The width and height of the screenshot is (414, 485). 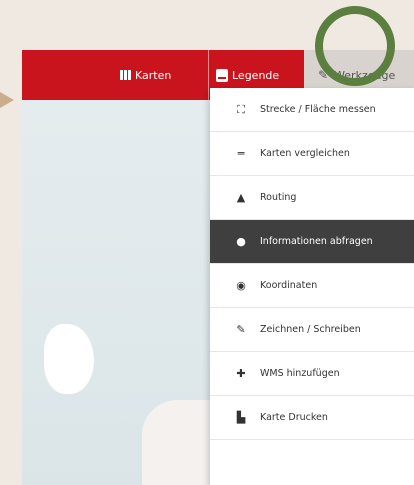 What do you see at coordinates (241, 329) in the screenshot?
I see `pencil-icon: ✎` at bounding box center [241, 329].